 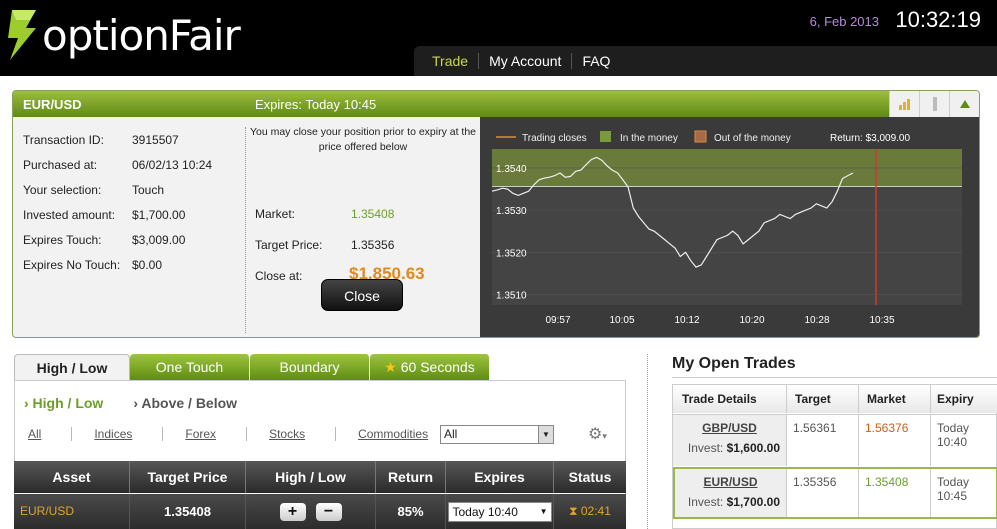 What do you see at coordinates (362, 295) in the screenshot?
I see `close-button: Close` at bounding box center [362, 295].